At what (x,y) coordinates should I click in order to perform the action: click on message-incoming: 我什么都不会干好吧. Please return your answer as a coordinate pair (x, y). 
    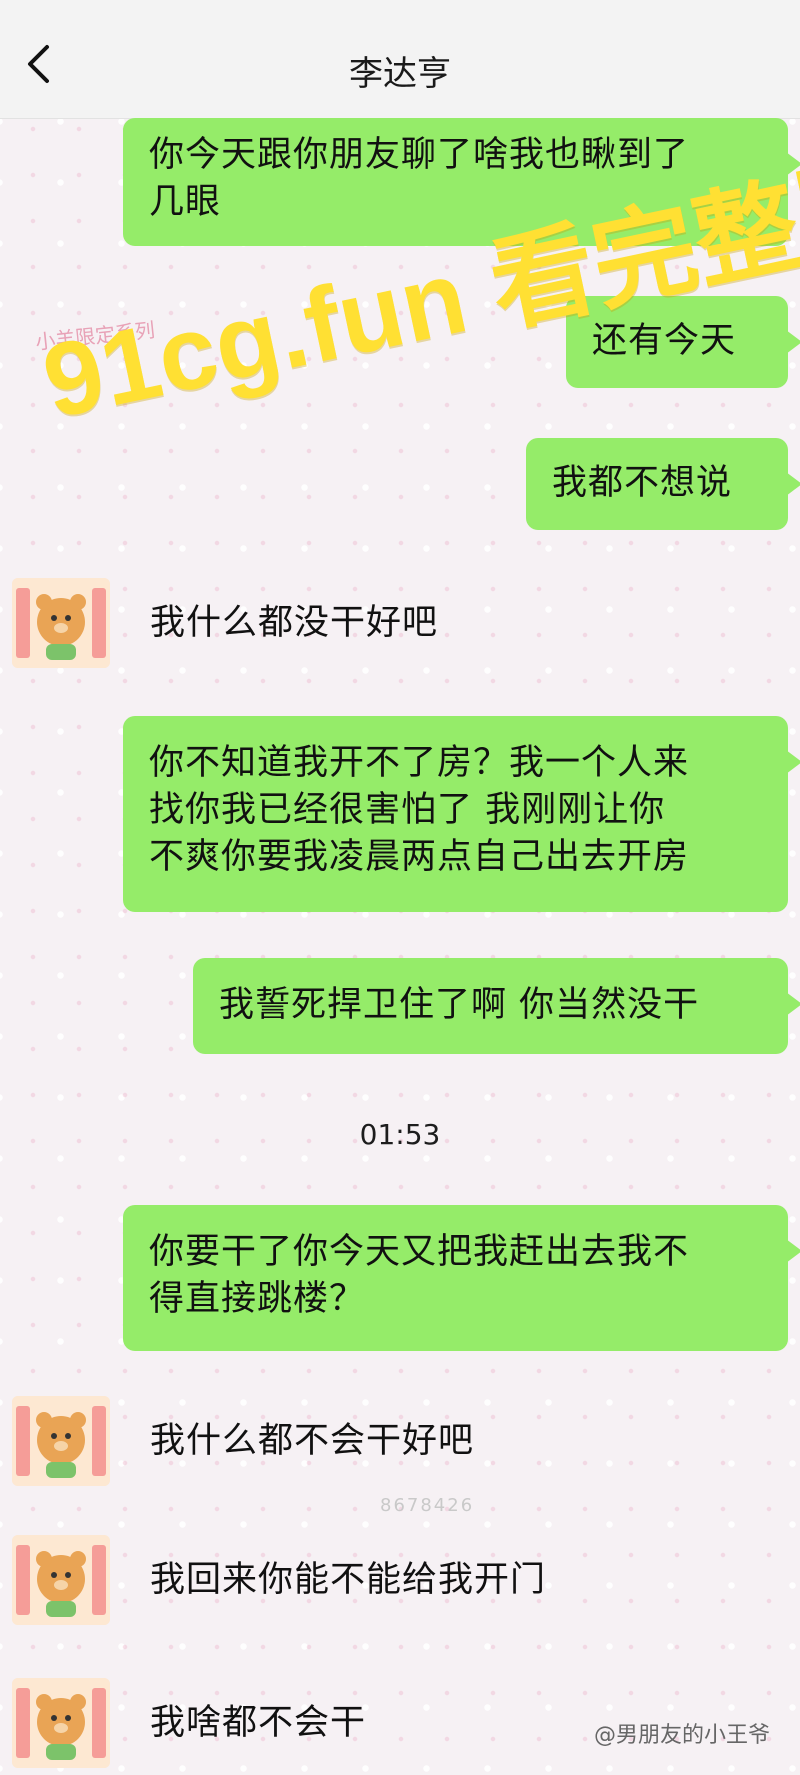
    Looking at the image, I should click on (312, 1441).